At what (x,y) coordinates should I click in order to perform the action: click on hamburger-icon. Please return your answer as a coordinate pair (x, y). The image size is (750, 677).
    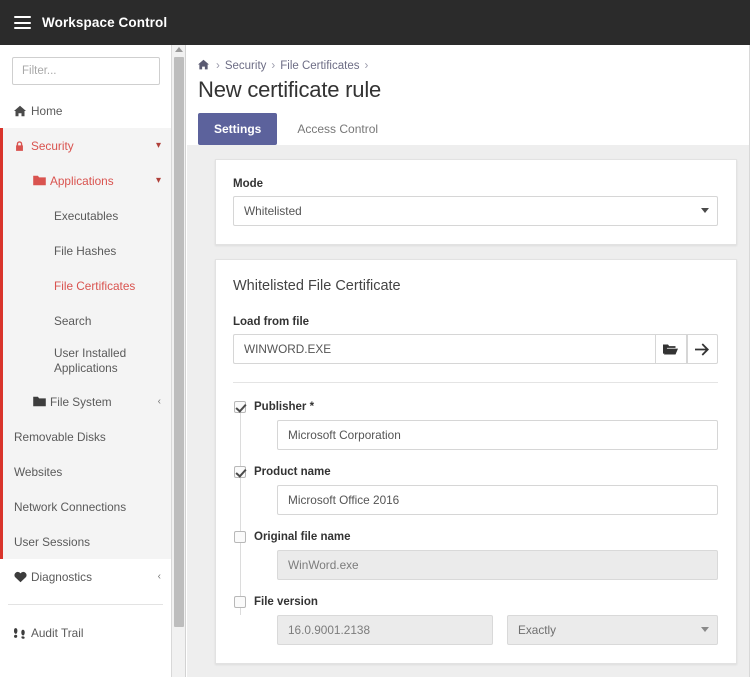
    Looking at the image, I should click on (22, 22).